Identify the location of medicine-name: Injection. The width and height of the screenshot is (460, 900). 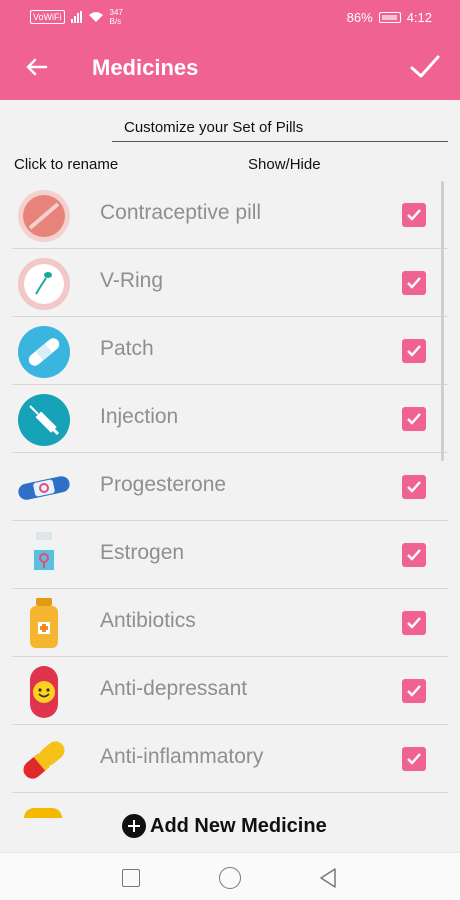
(139, 417).